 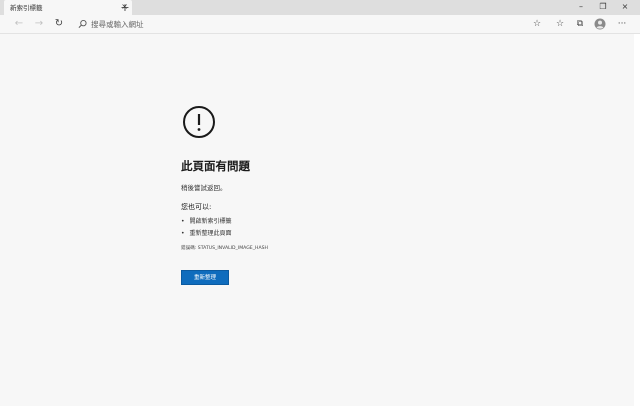 What do you see at coordinates (560, 24) in the screenshot?
I see `favorites-bar-icon: ☆` at bounding box center [560, 24].